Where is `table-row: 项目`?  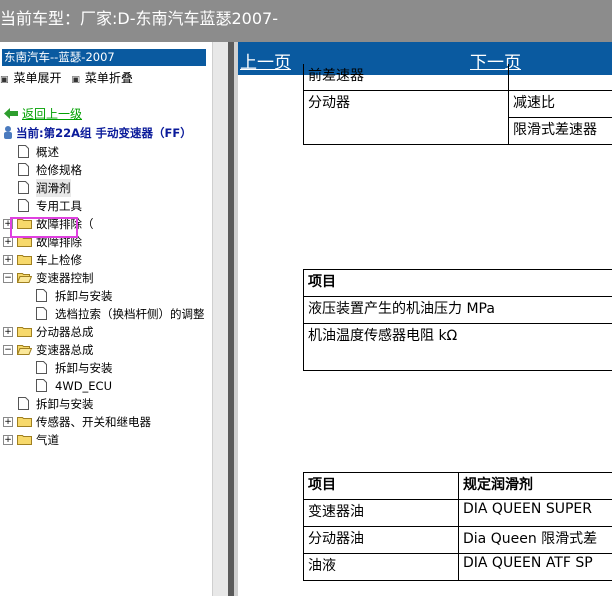
table-row: 项目 is located at coordinates (457, 283).